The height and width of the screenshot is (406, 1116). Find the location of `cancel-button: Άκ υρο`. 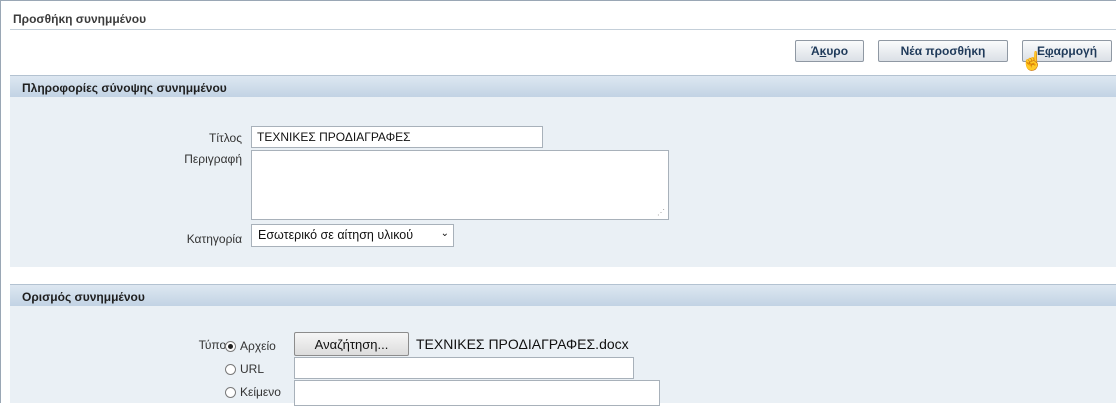

cancel-button: Άκ υρο is located at coordinates (829, 51).